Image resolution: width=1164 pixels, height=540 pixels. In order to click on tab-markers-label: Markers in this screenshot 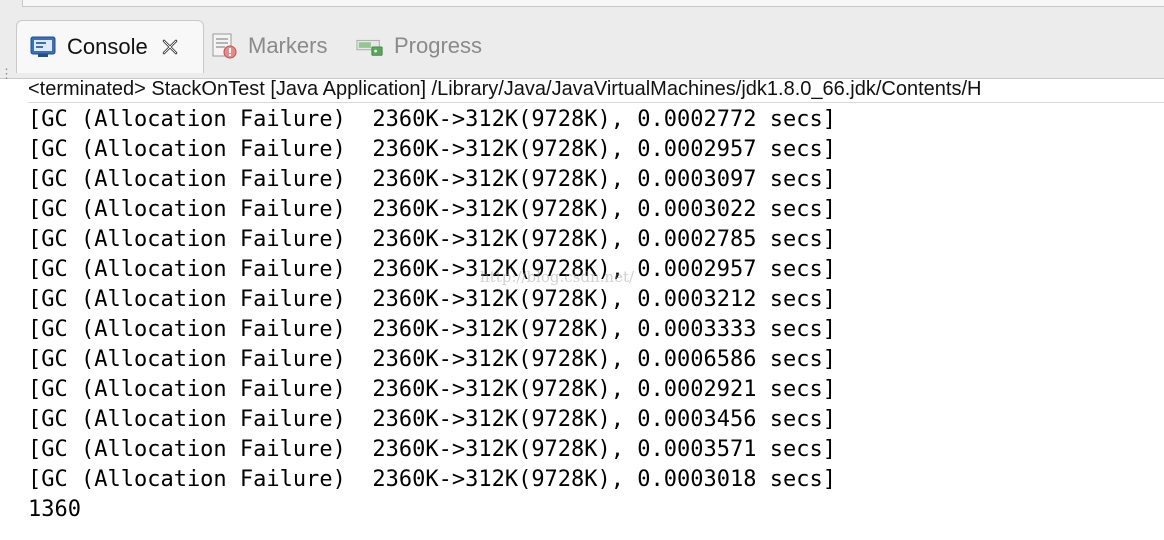, I will do `click(288, 45)`.